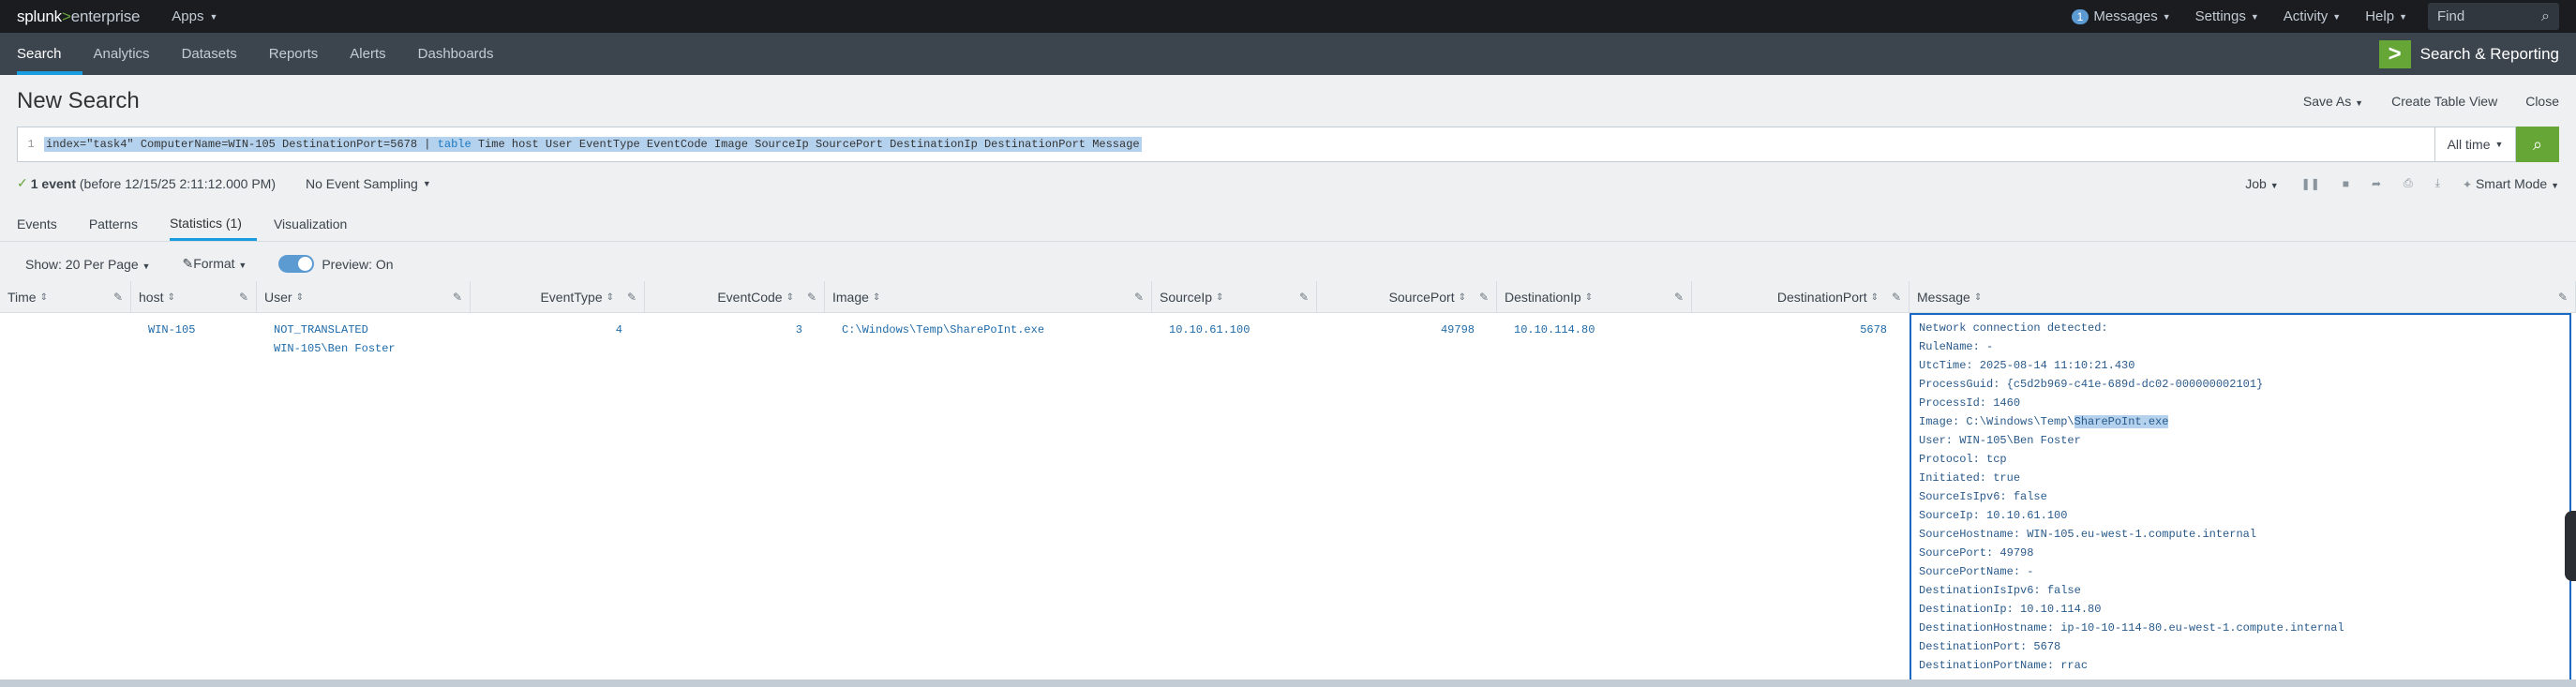 Image resolution: width=2576 pixels, height=687 pixels. I want to click on nav-dashboards: Dashboards, so click(467, 54).